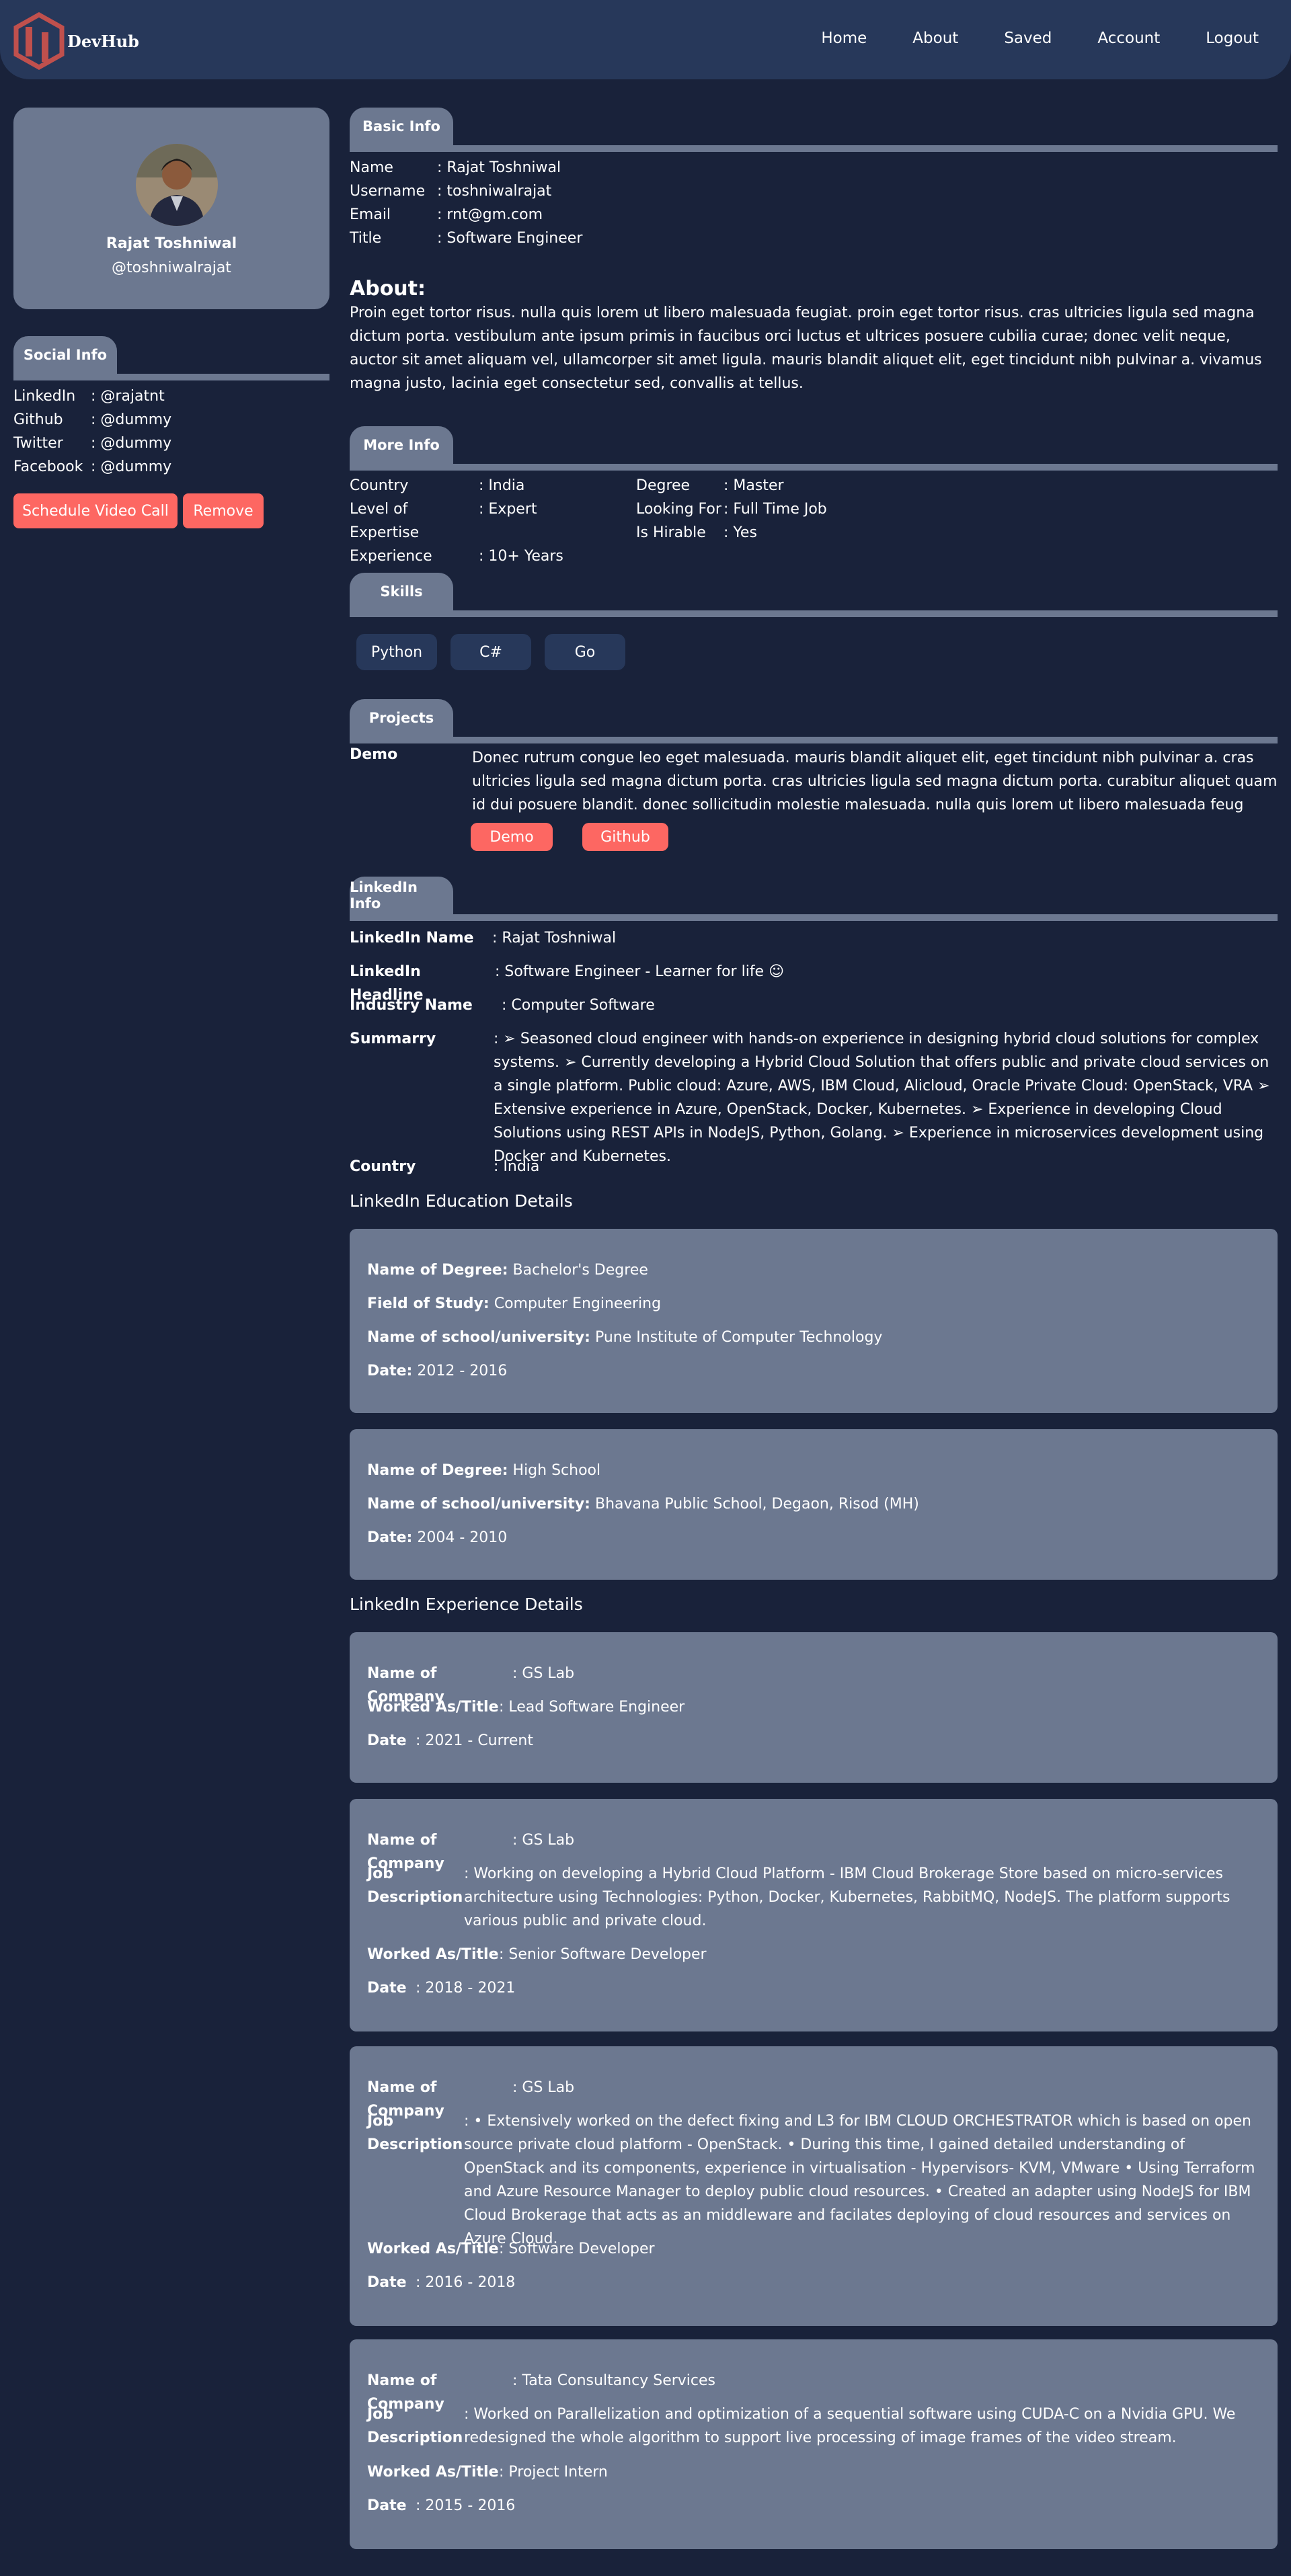 The image size is (1291, 2576). What do you see at coordinates (1128, 38) in the screenshot?
I see `nav-account: Account` at bounding box center [1128, 38].